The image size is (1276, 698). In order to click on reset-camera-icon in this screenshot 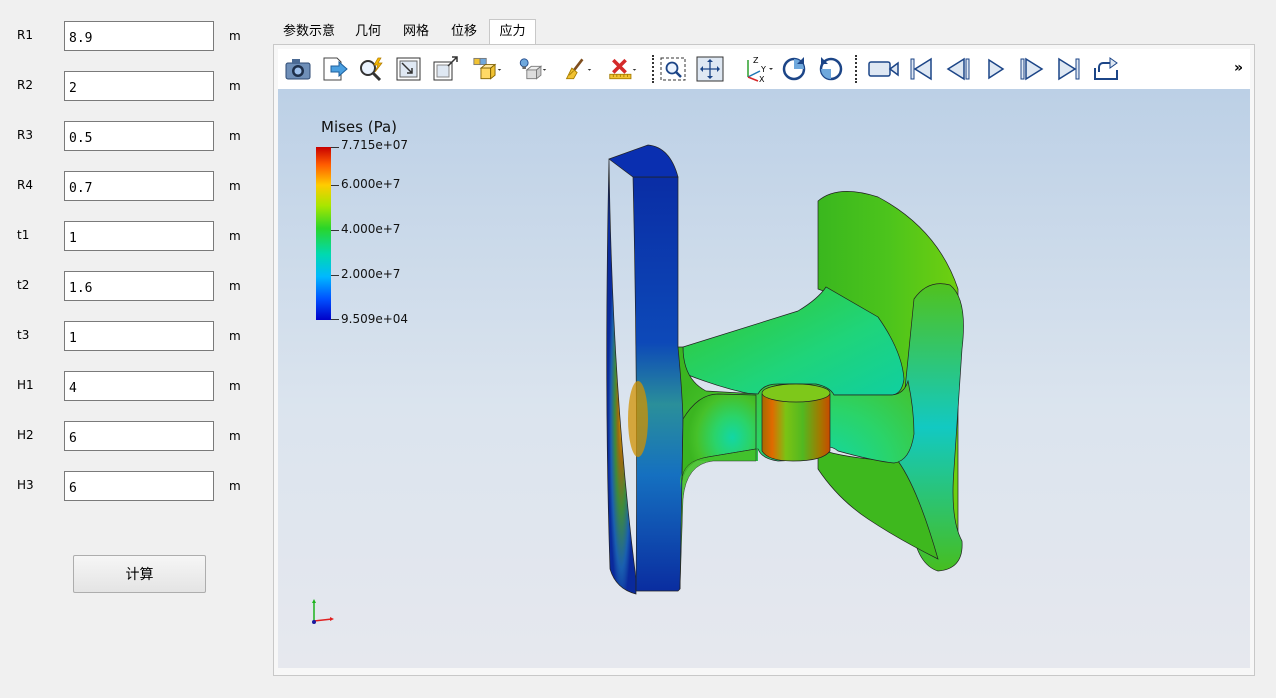, I will do `click(409, 69)`.